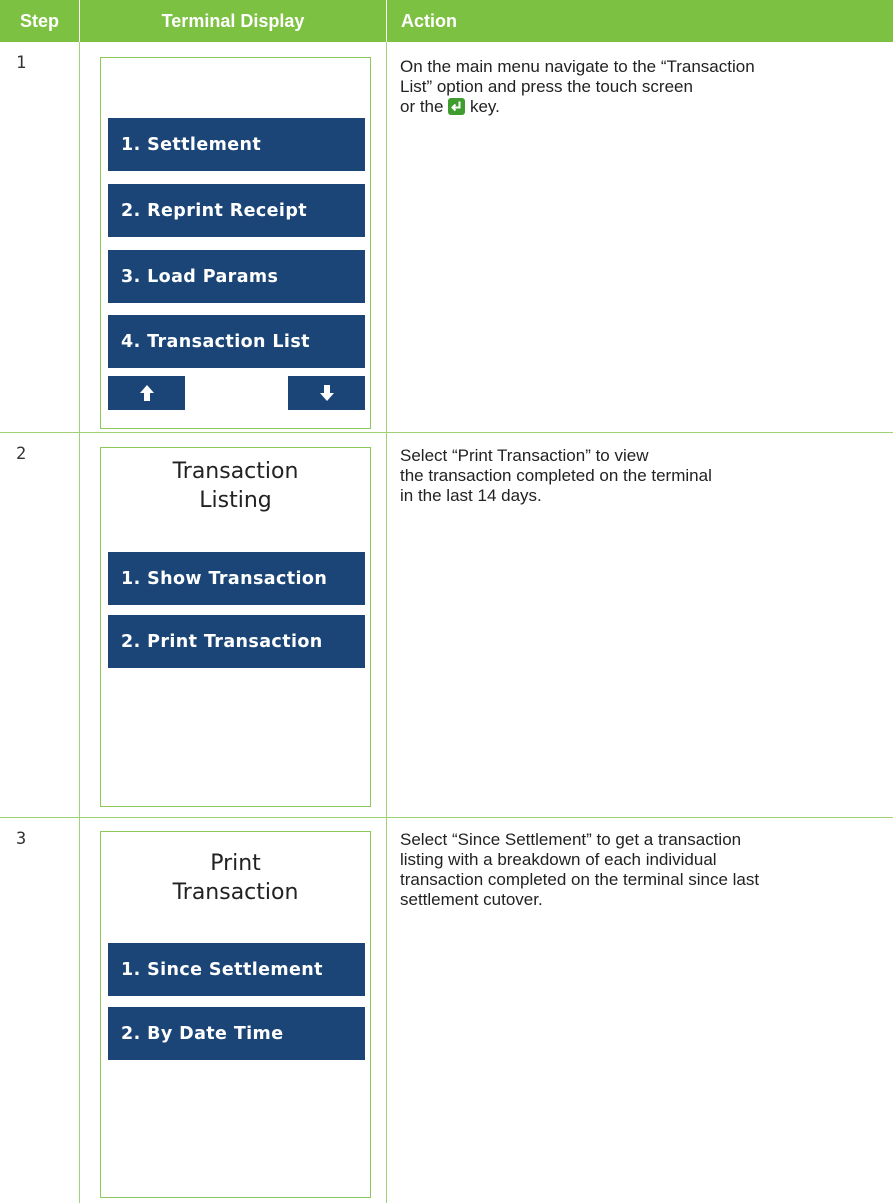 The image size is (893, 1203). Describe the element at coordinates (236, 210) in the screenshot. I see `menu-reprint-receipt-button: 2. Reprint Receipt` at that location.